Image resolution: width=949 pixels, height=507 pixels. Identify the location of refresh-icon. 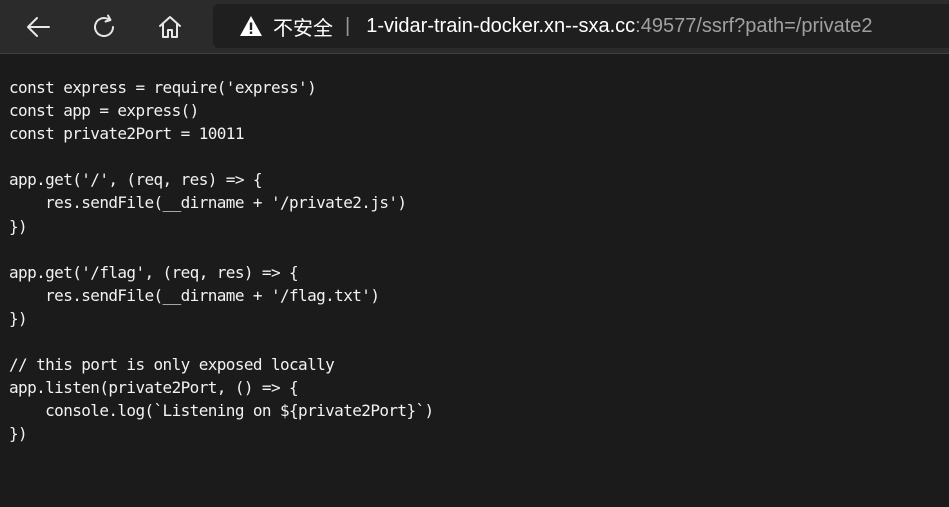
(104, 25).